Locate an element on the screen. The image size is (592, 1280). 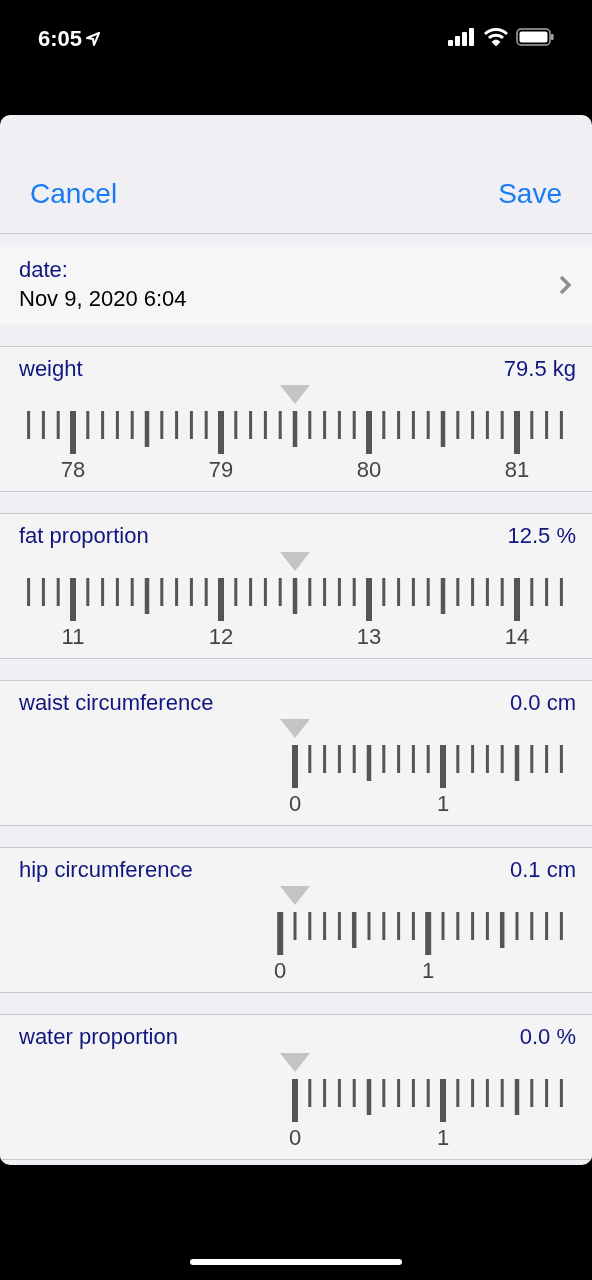
measurement-card: water proportion 0.0 % 0 1 is located at coordinates (296, 1087).